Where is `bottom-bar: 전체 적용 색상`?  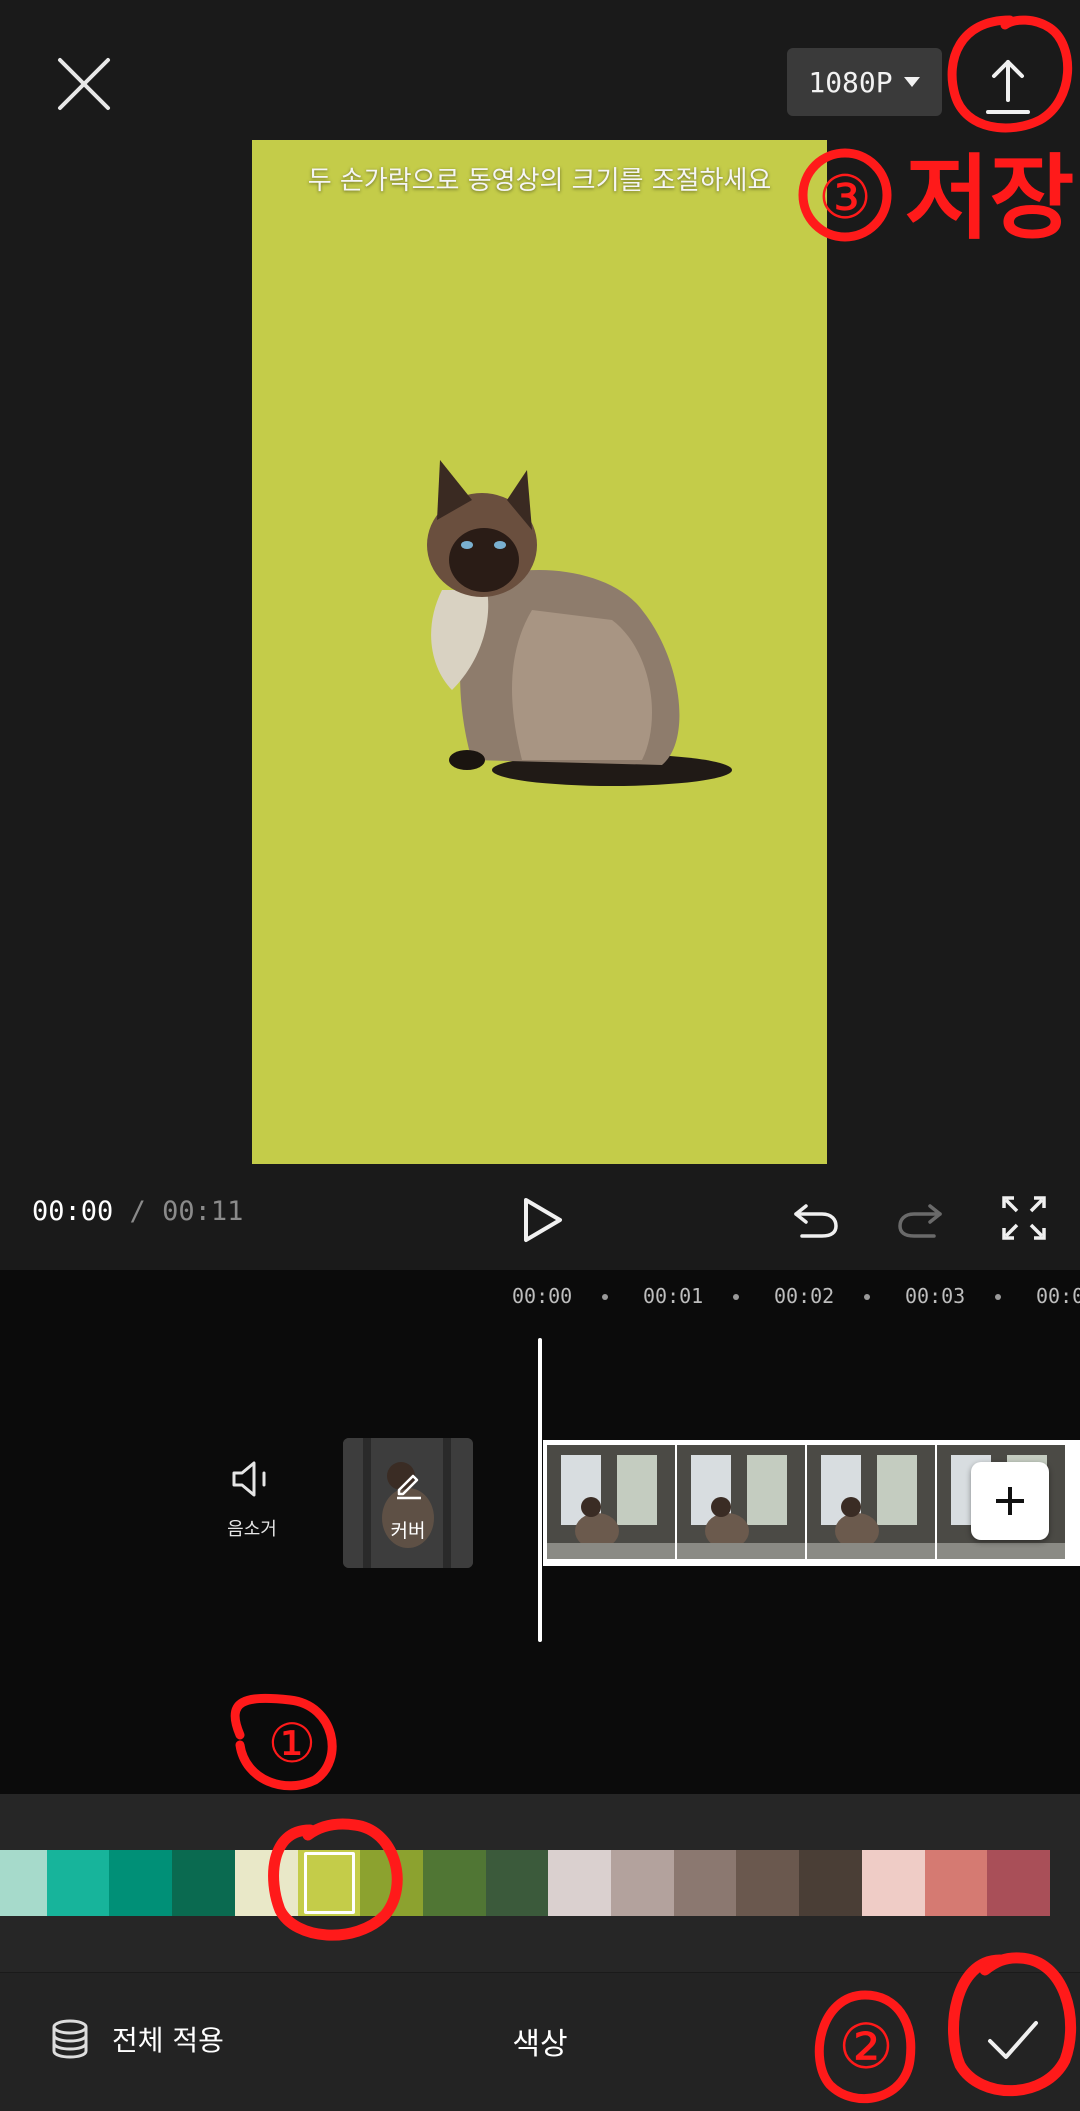 bottom-bar: 전체 적용 색상 is located at coordinates (540, 2042).